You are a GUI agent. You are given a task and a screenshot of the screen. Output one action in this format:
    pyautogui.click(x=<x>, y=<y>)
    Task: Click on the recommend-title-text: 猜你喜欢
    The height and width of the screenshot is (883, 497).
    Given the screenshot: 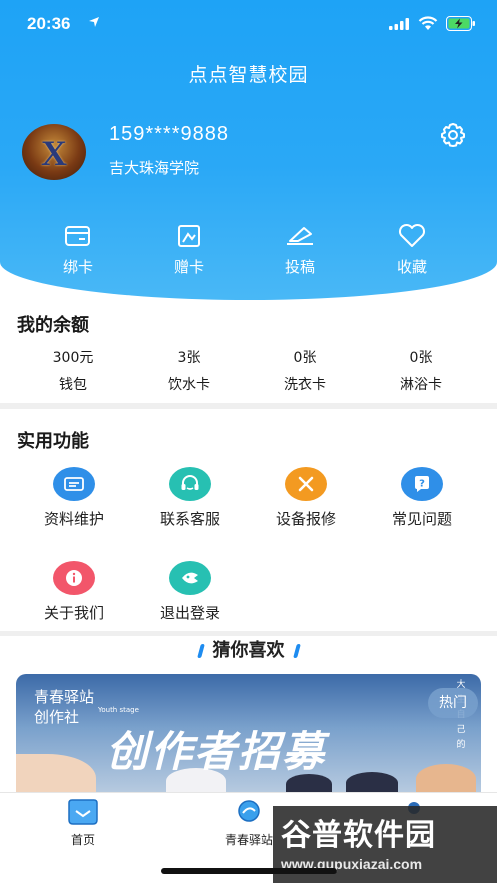 What is the action you would take?
    pyautogui.click(x=248, y=650)
    